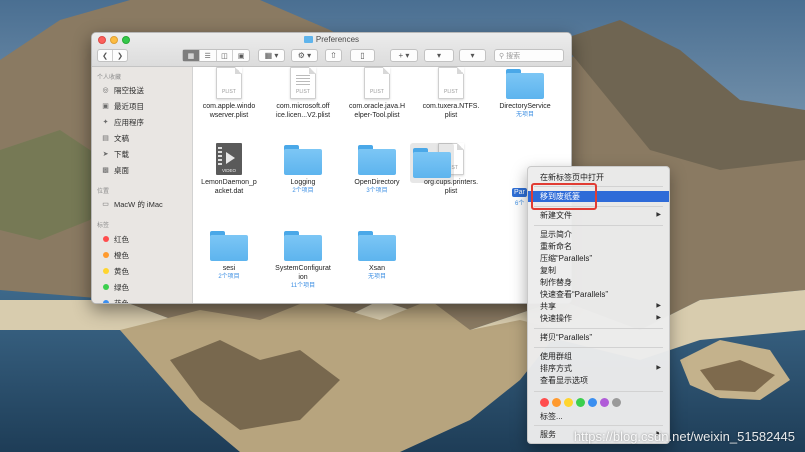 Image resolution: width=805 pixels, height=452 pixels. I want to click on sidebar-item-label: MacW 的 iMac, so click(138, 204).